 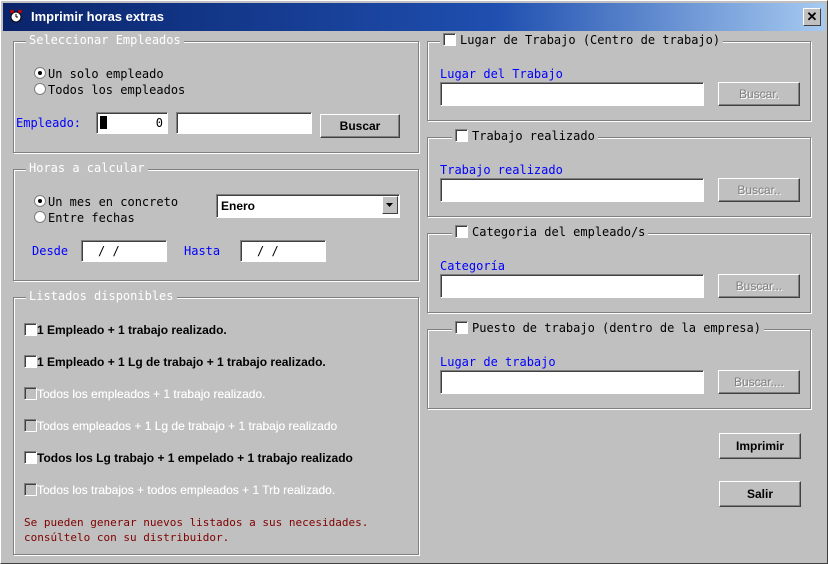 What do you see at coordinates (87, 168) in the screenshot?
I see `legend-horas-calcular: Horas a calcular` at bounding box center [87, 168].